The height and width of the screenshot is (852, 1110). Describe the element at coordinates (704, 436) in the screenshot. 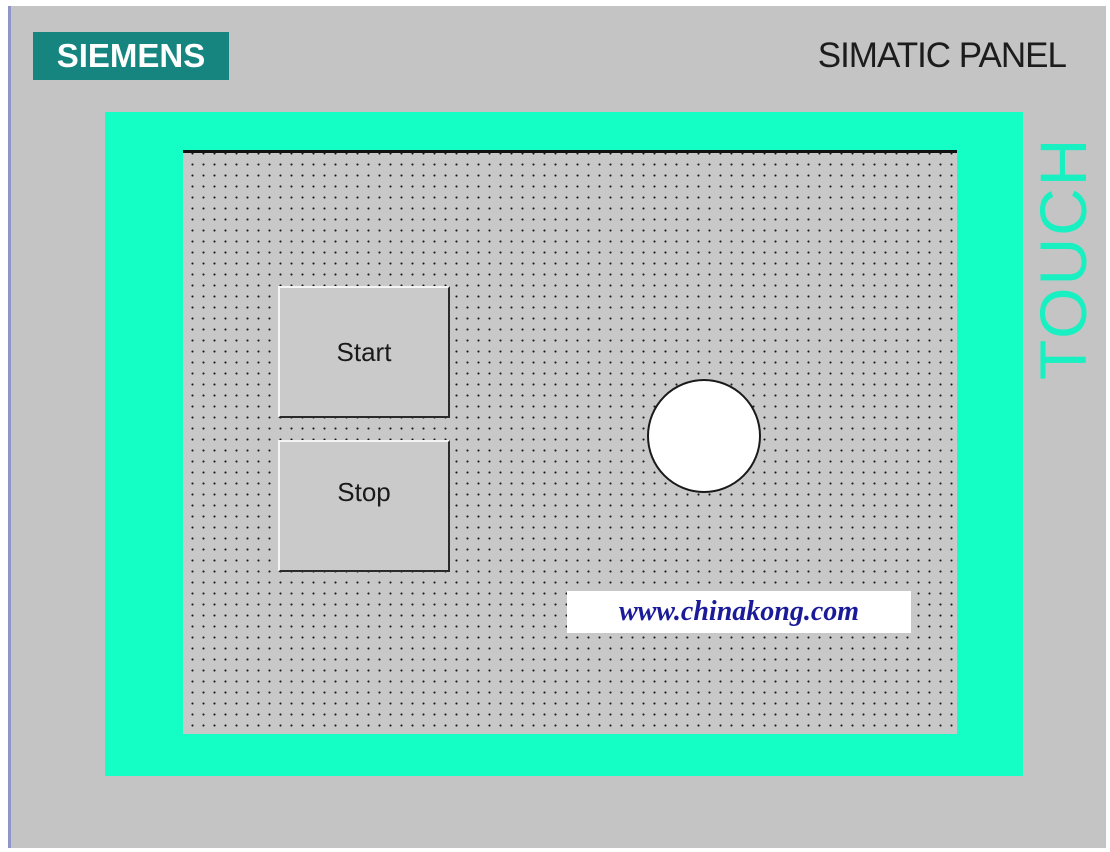

I see `indicator-lamp` at that location.